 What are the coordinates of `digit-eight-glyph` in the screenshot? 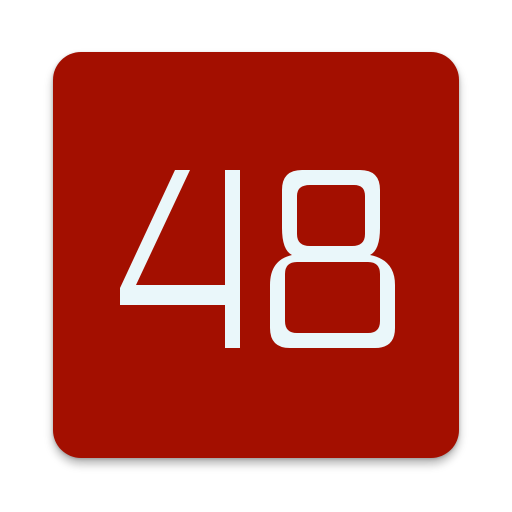 It's located at (332, 259).